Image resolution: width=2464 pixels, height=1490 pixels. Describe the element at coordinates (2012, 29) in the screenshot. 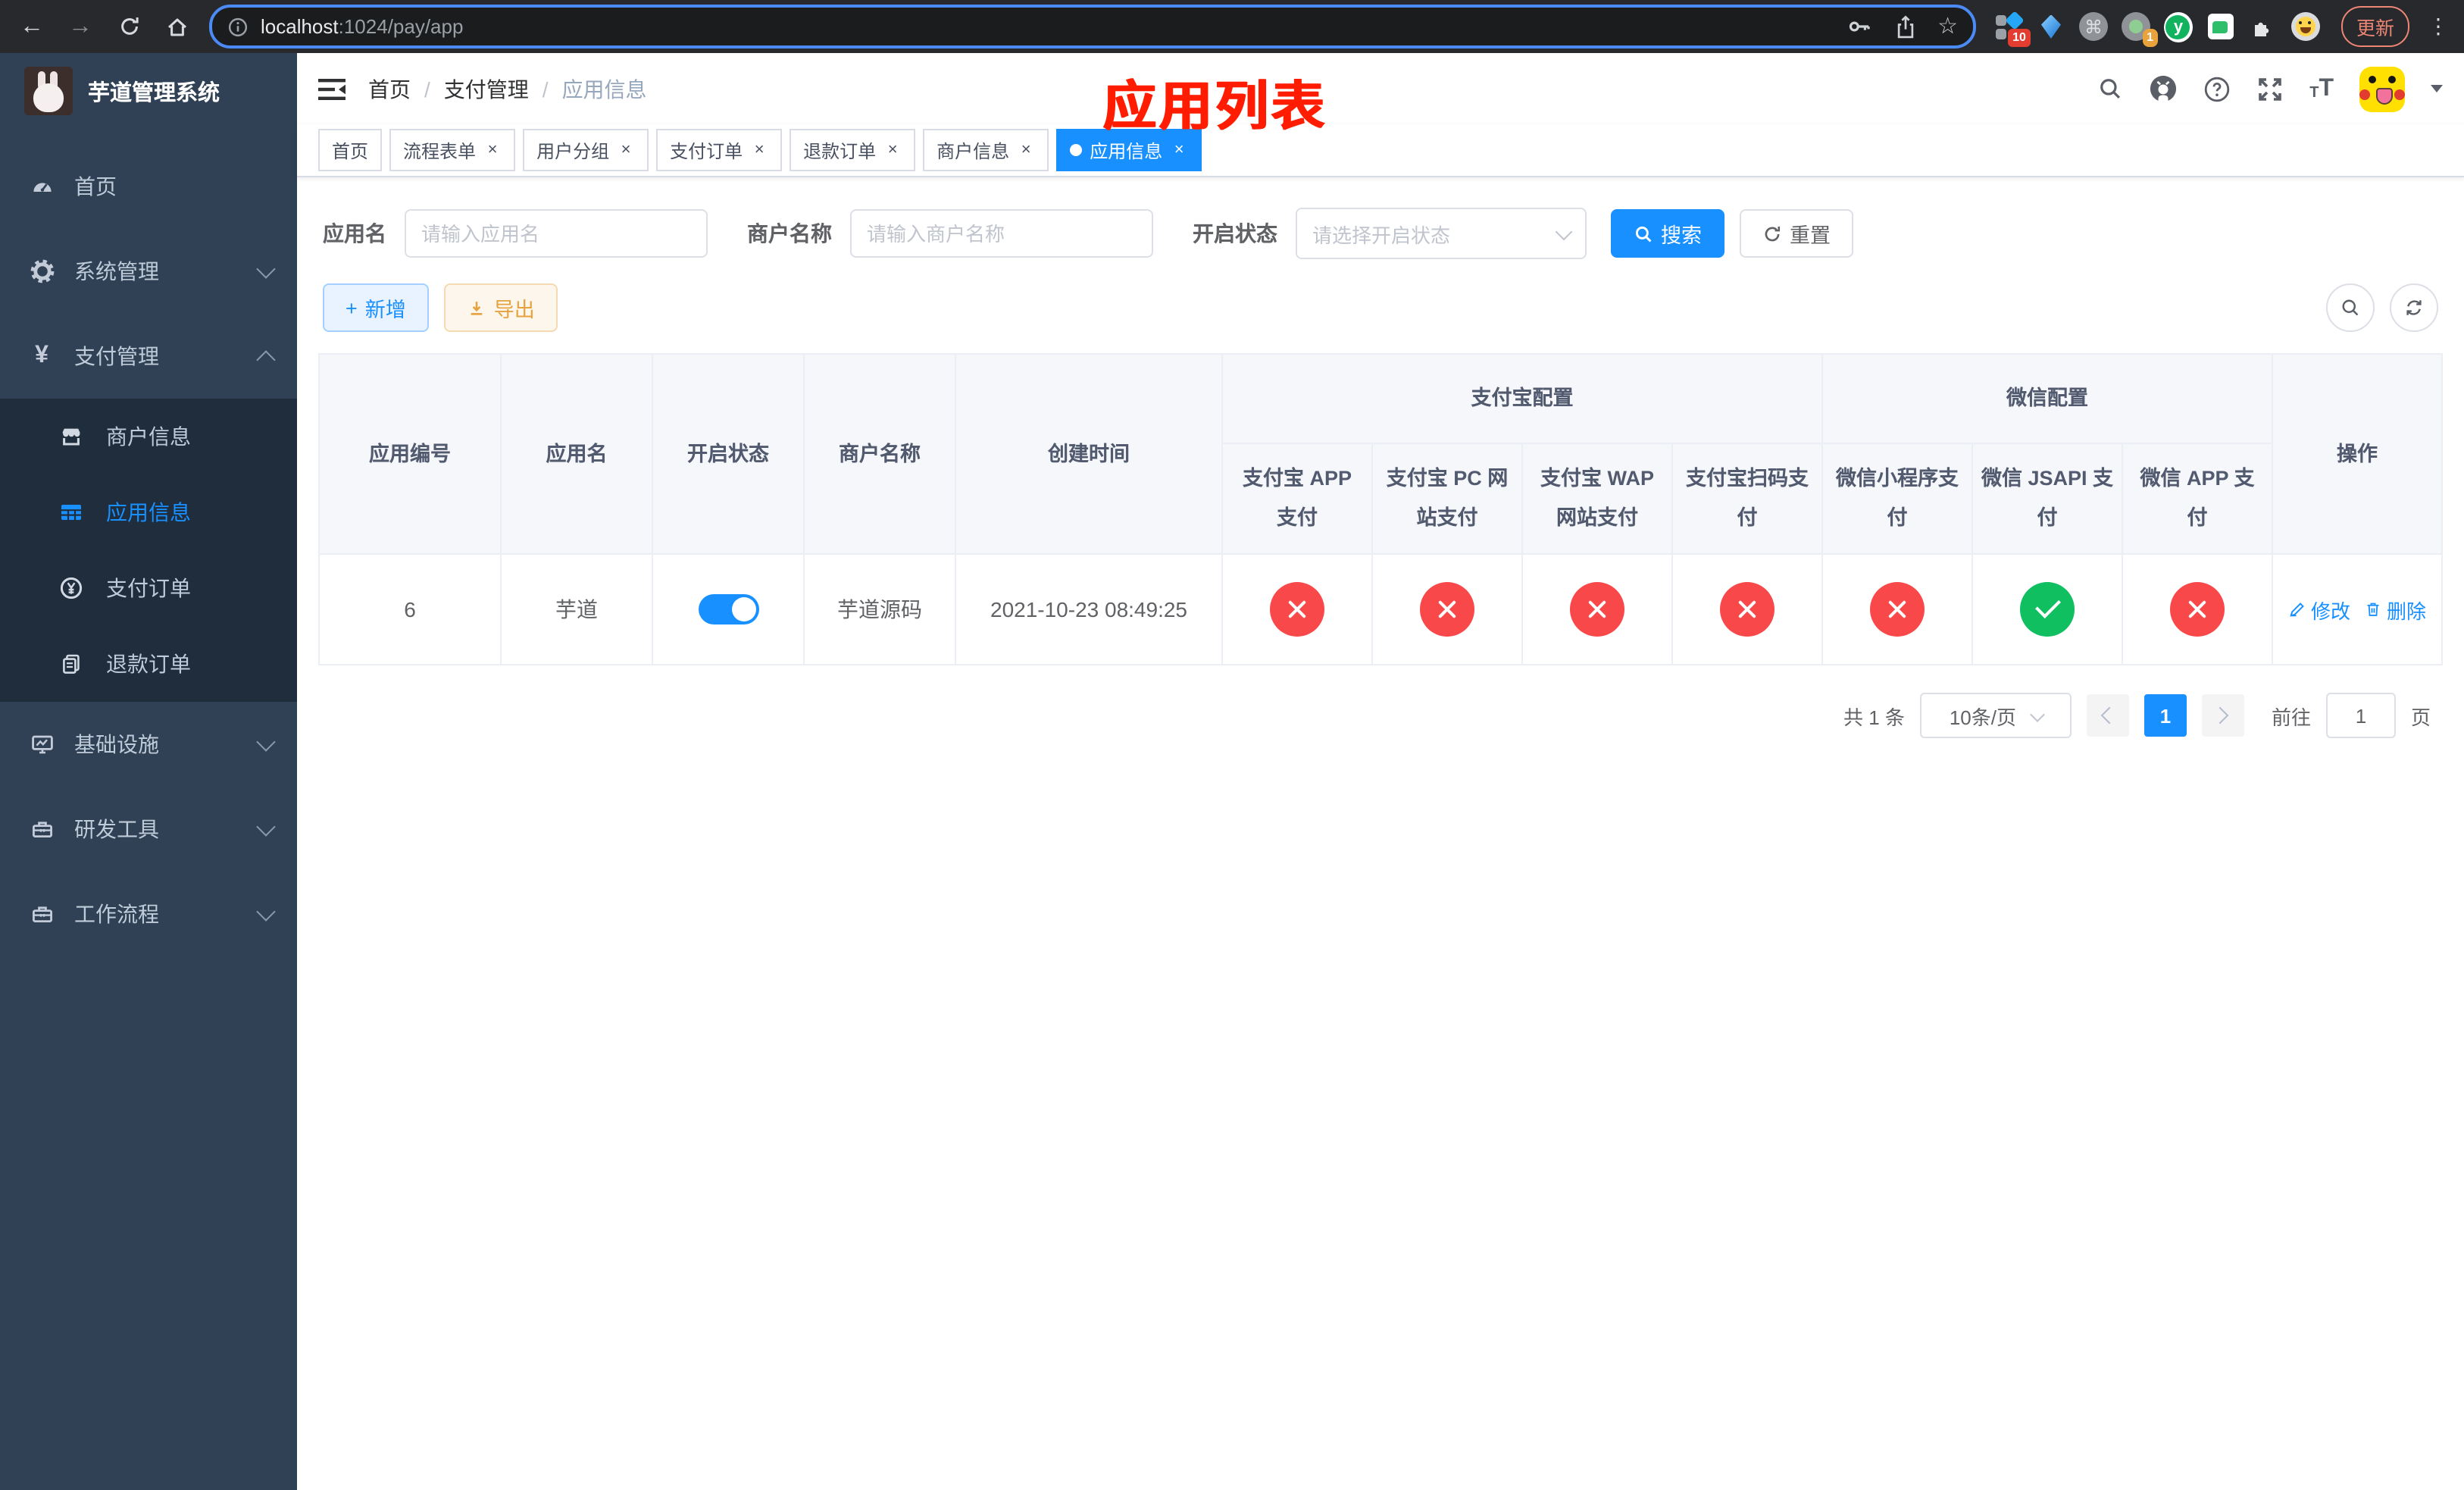

I see `extension-sketch-icon: 10` at that location.